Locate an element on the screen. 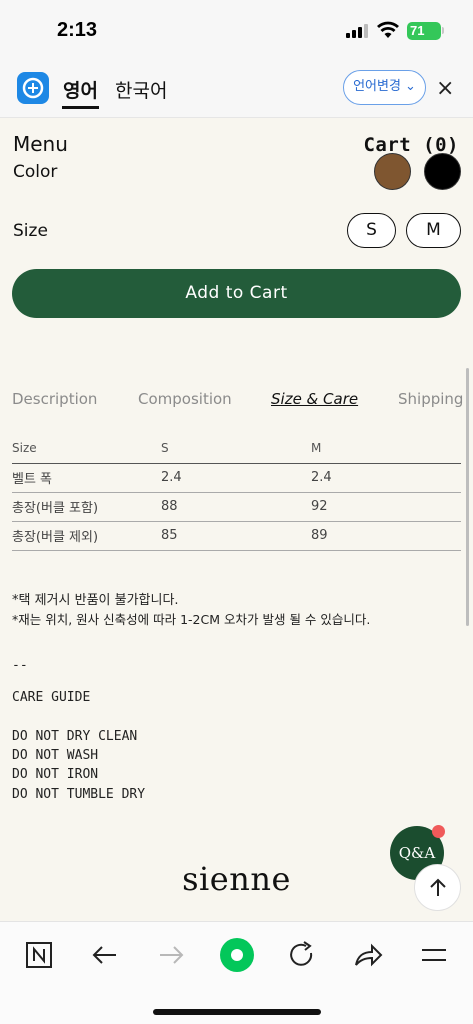 The height and width of the screenshot is (1024, 473). signal-icon is located at coordinates (357, 31).